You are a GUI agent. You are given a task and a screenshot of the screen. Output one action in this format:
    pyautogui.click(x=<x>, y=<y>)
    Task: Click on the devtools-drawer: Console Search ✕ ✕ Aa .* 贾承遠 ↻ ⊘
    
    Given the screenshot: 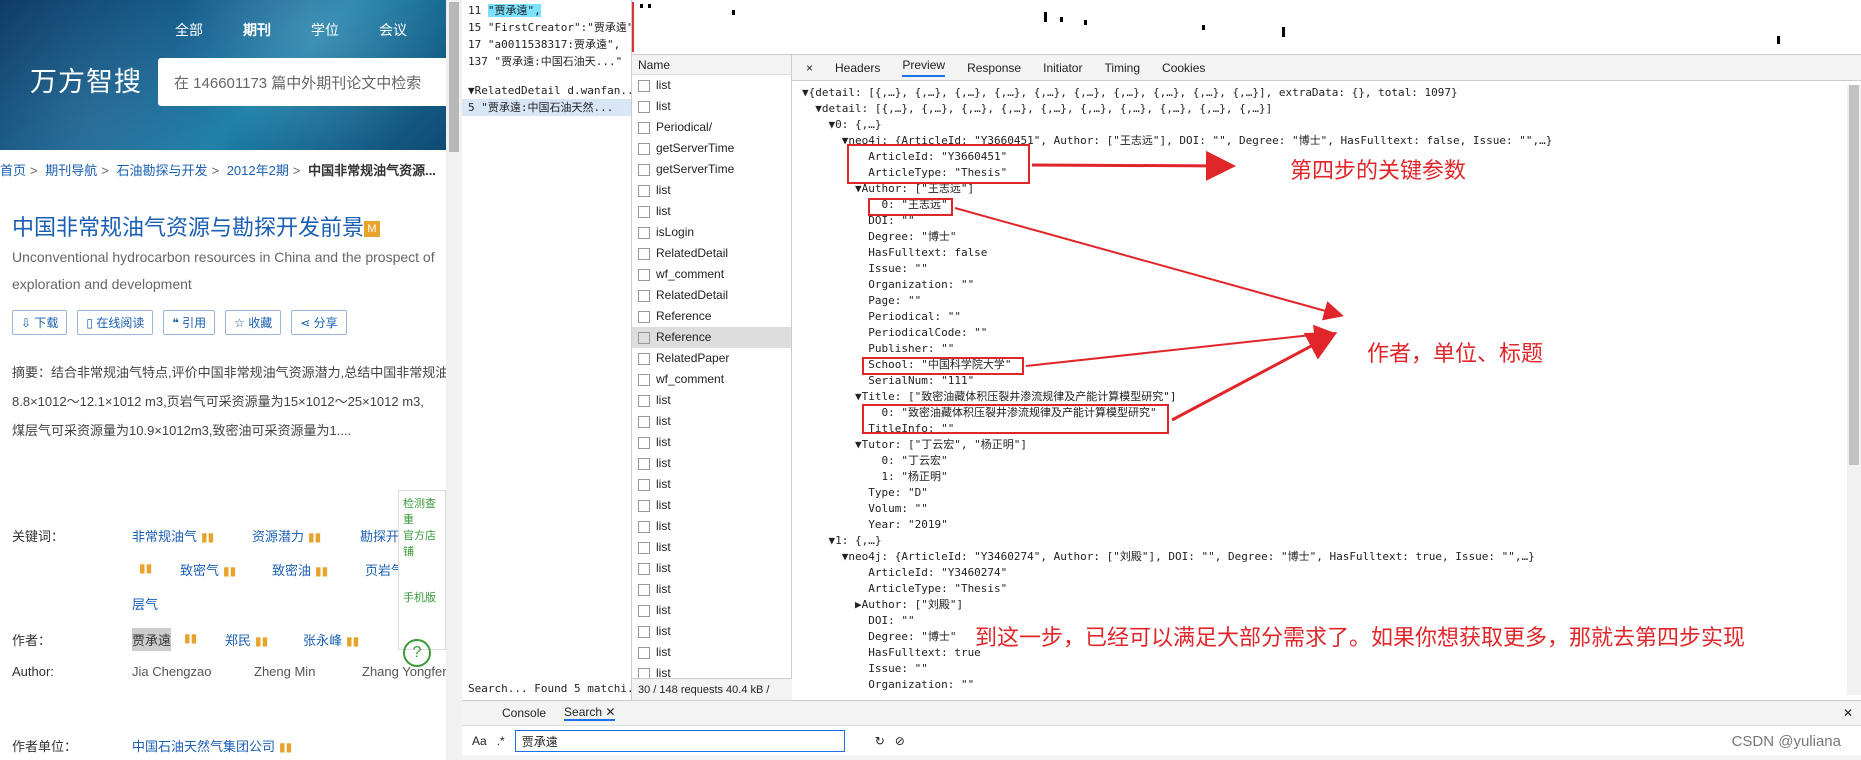 What is the action you would take?
    pyautogui.click(x=1161, y=730)
    